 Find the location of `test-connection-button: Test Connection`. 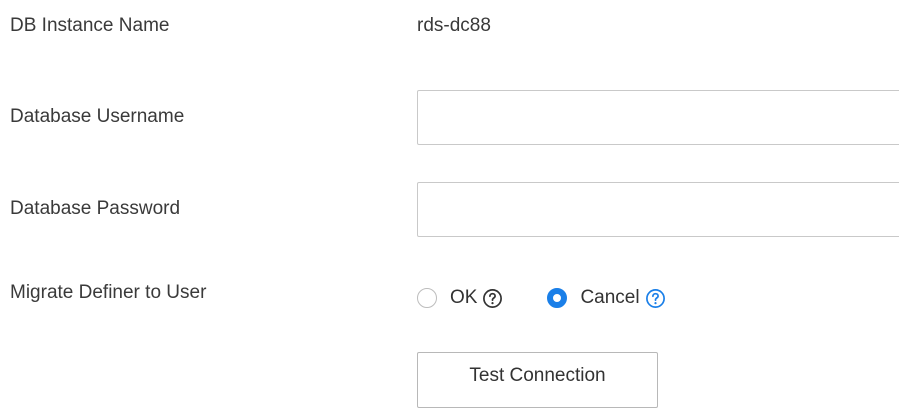

test-connection-button: Test Connection is located at coordinates (537, 380).